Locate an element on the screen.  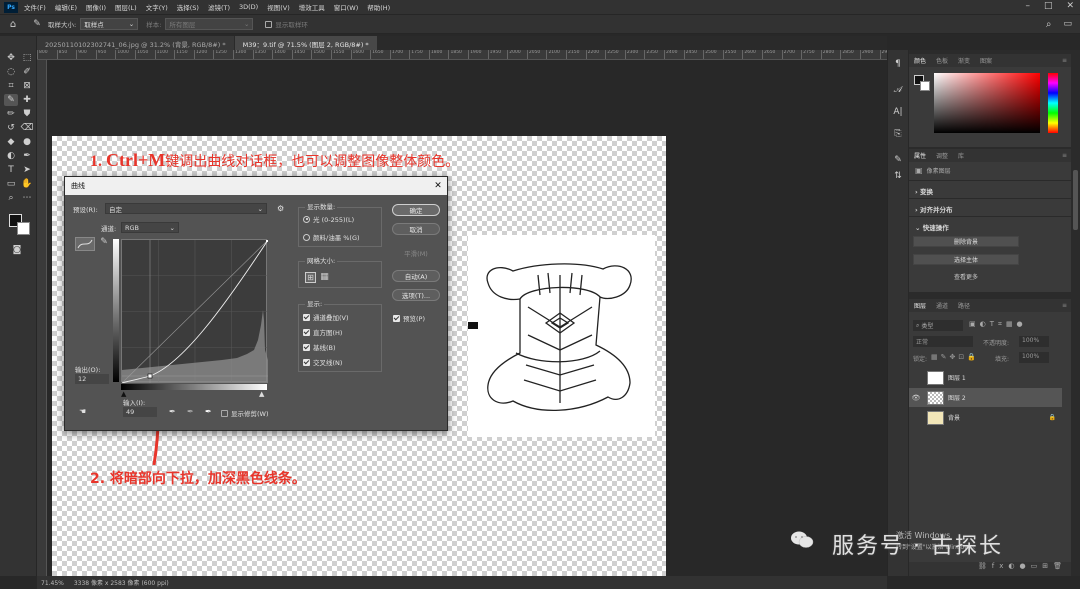
opacity-field: 100% is located at coordinates (1034, 341).